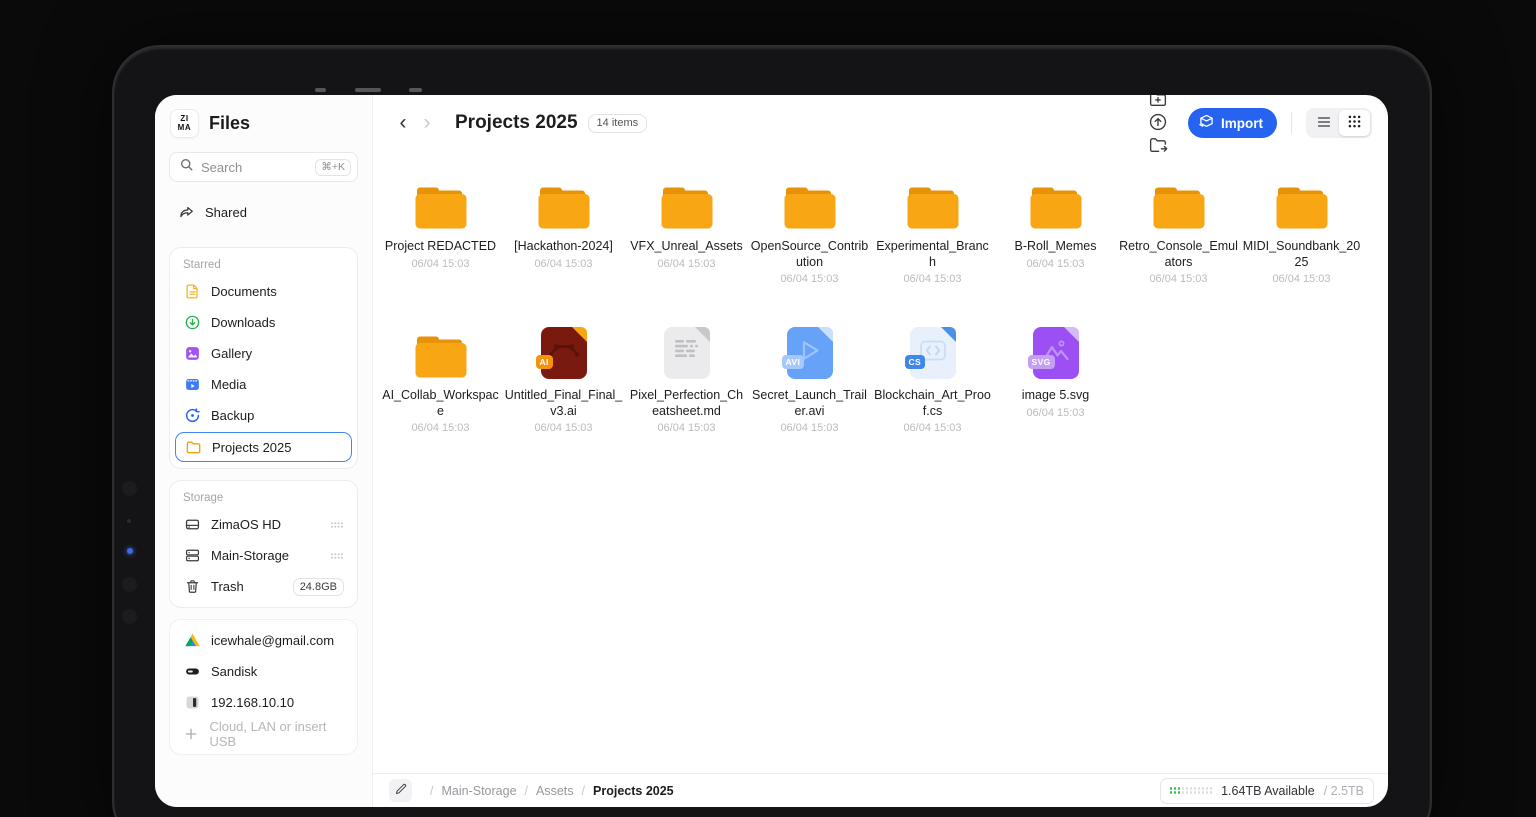 This screenshot has height=817, width=1536. What do you see at coordinates (1041, 362) in the screenshot?
I see `file-extension-badge: SVG` at bounding box center [1041, 362].